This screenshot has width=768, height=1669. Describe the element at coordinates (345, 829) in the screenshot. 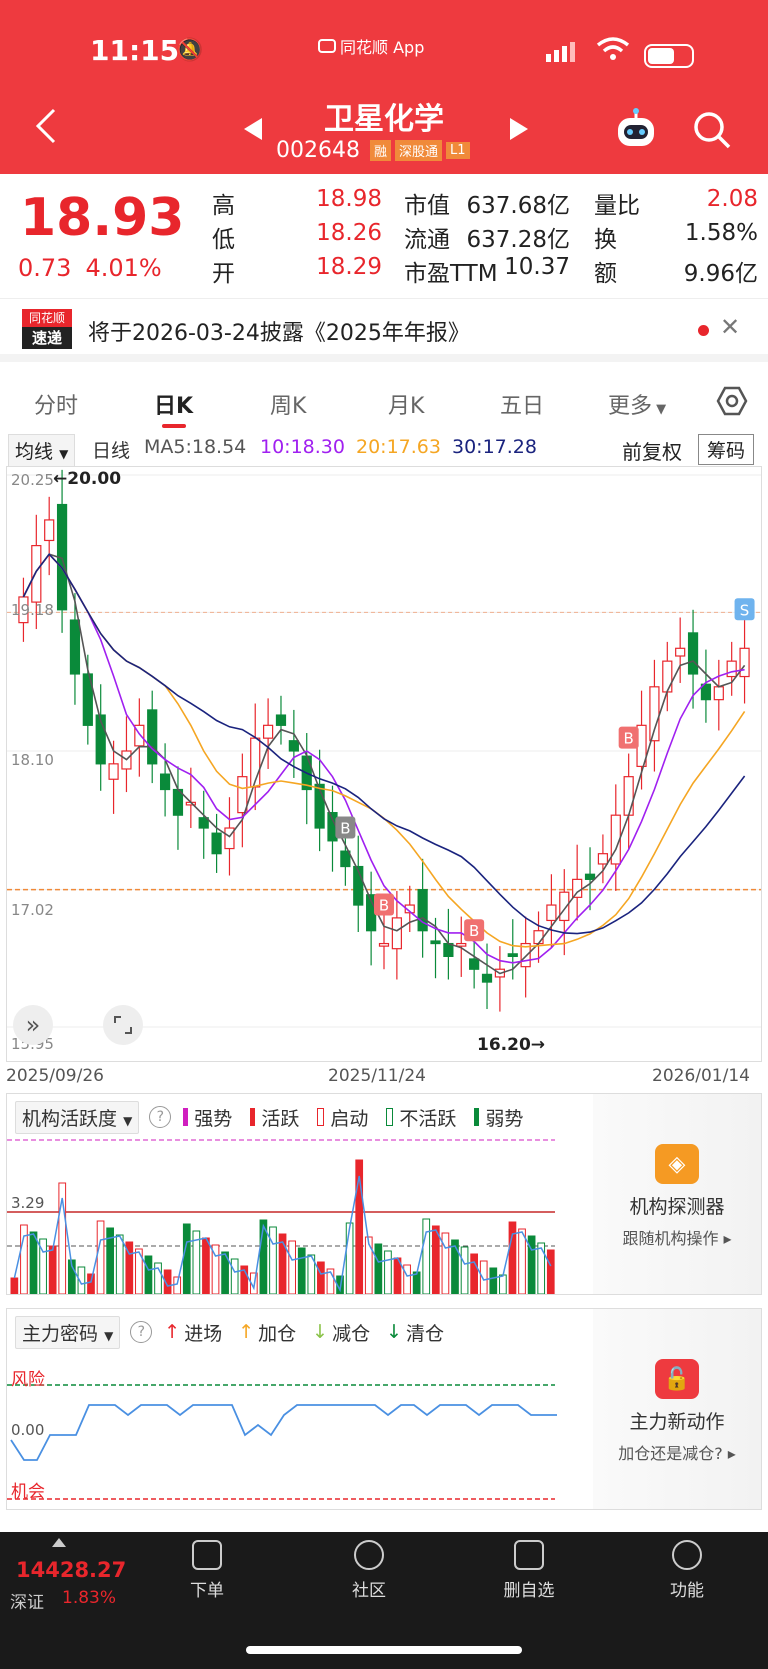

I see `trade-signal-label: B` at that location.